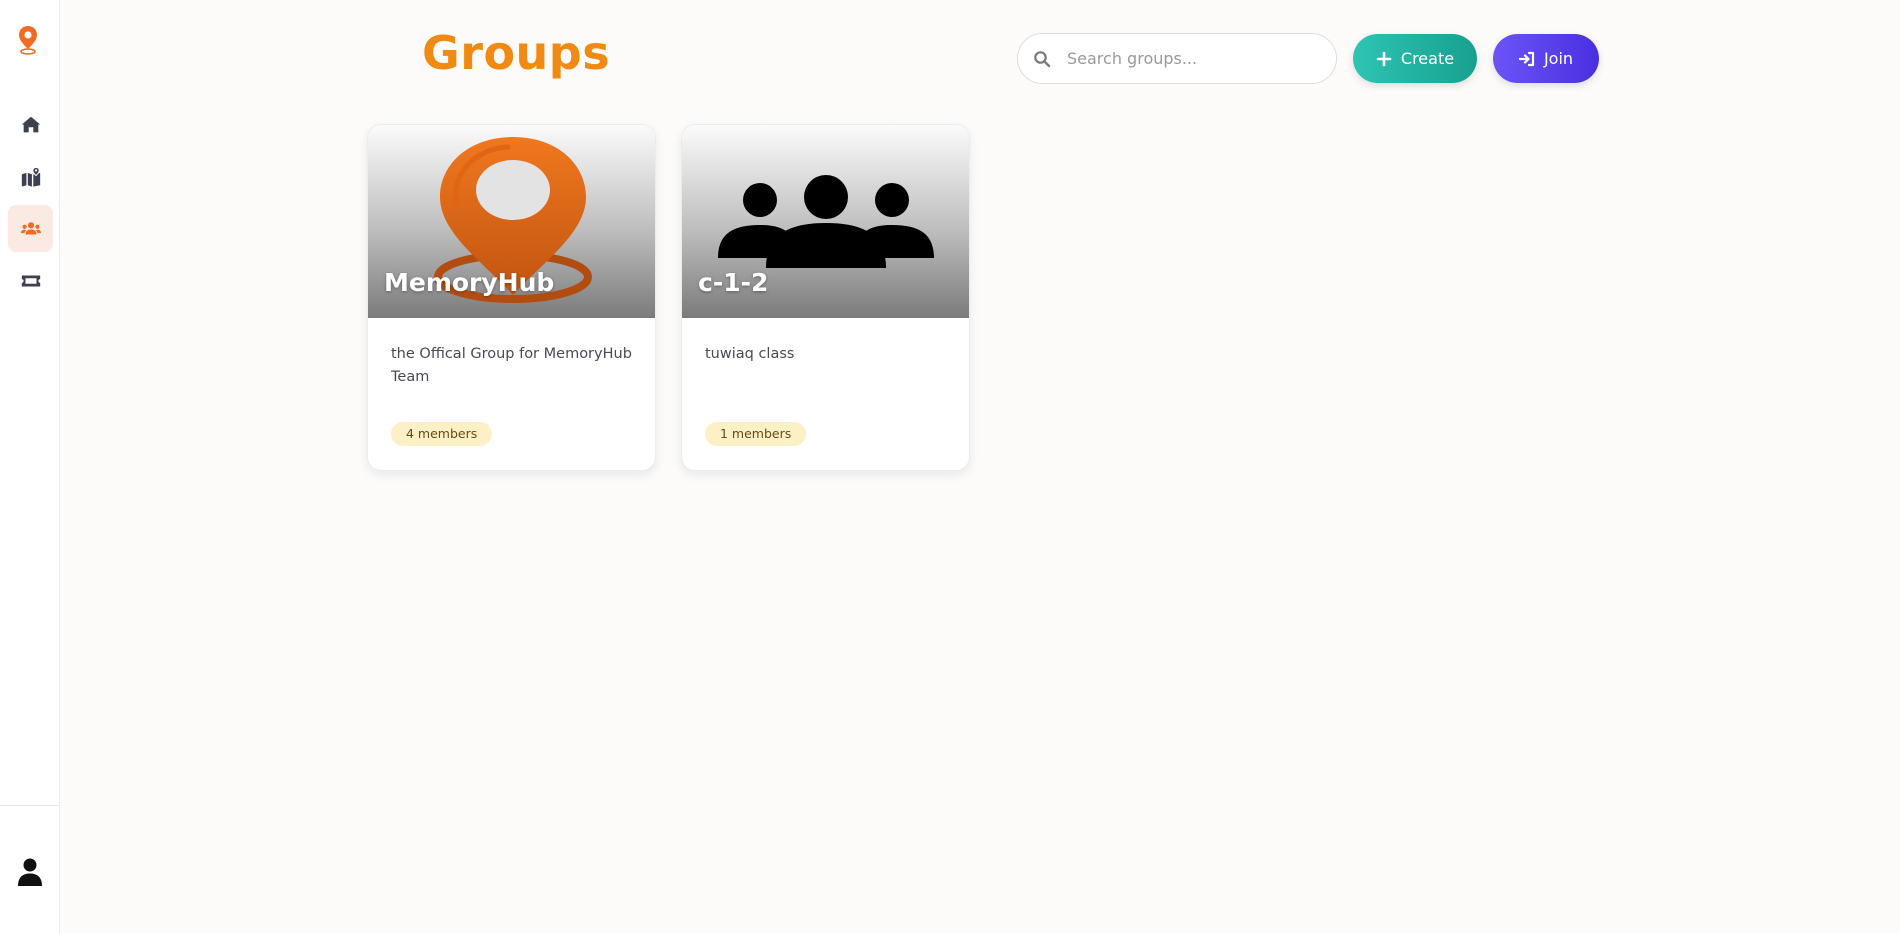 The width and height of the screenshot is (1900, 933). I want to click on create-button-label: Create, so click(1427, 58).